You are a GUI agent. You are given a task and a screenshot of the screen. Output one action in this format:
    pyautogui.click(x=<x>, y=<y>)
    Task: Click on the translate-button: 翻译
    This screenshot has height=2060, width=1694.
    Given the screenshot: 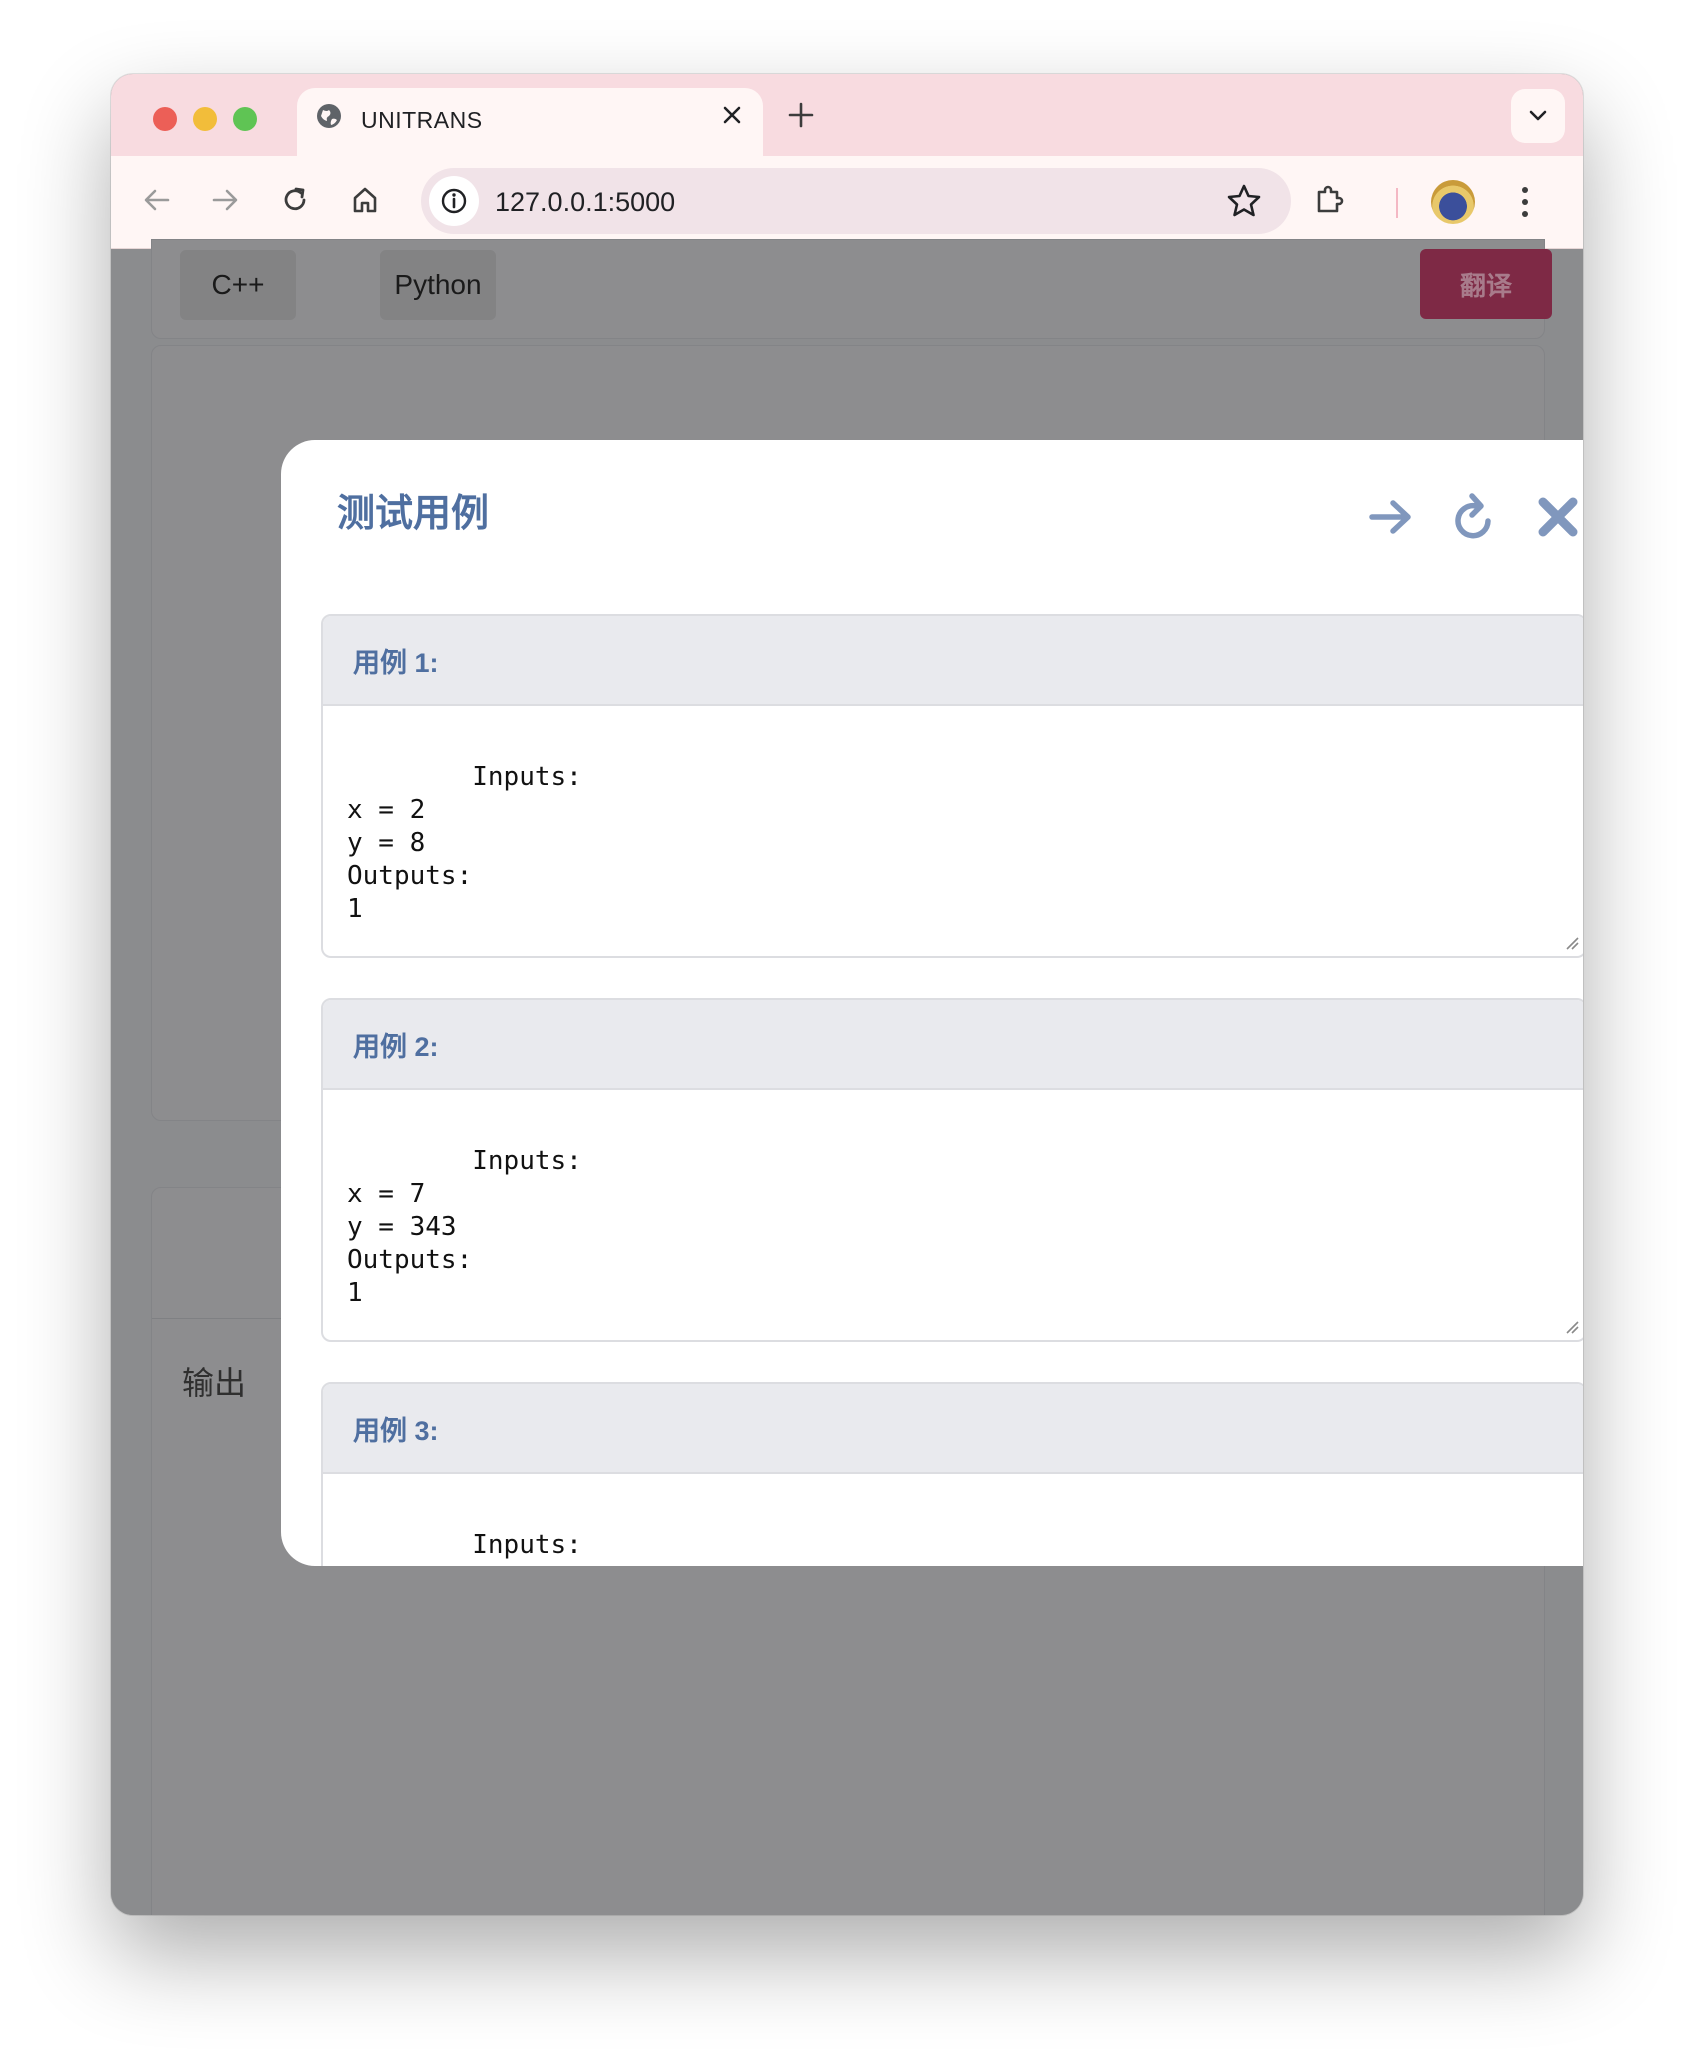 What is the action you would take?
    pyautogui.click(x=1486, y=284)
    